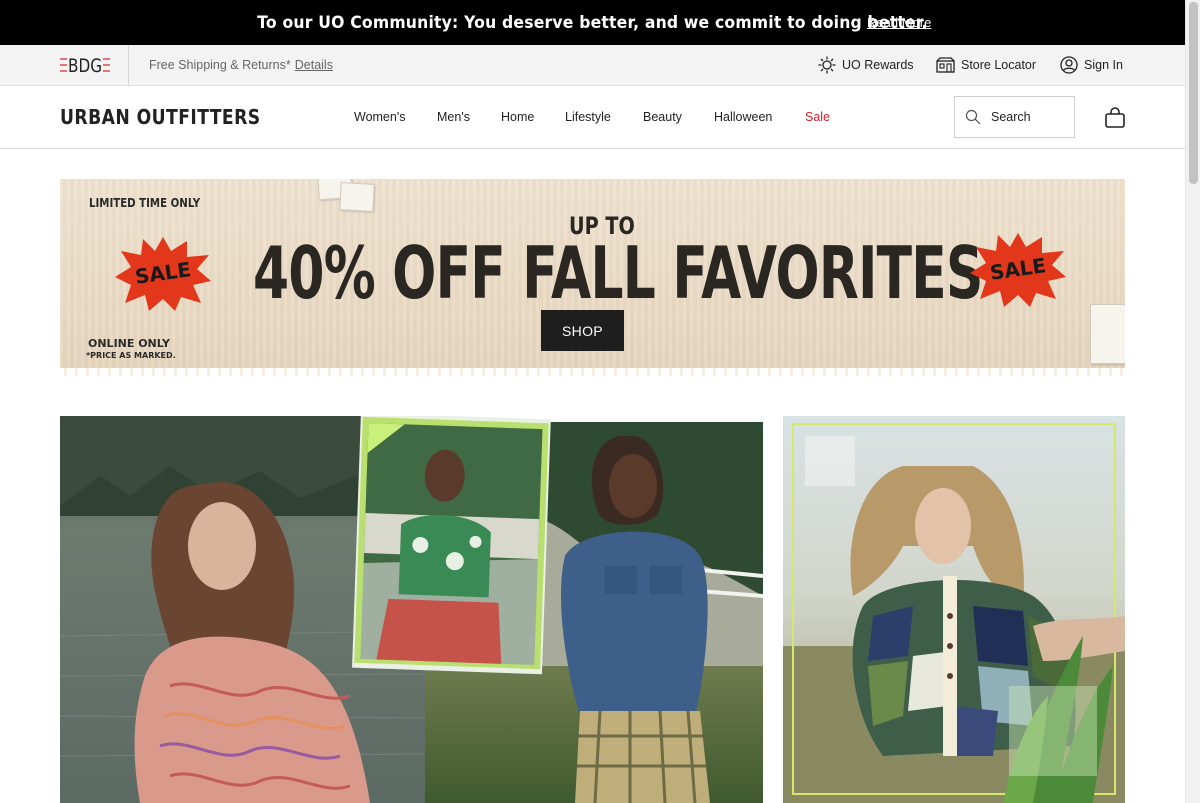 This screenshot has height=803, width=1200. What do you see at coordinates (1193, 93) in the screenshot?
I see `scrollbar-thumb` at bounding box center [1193, 93].